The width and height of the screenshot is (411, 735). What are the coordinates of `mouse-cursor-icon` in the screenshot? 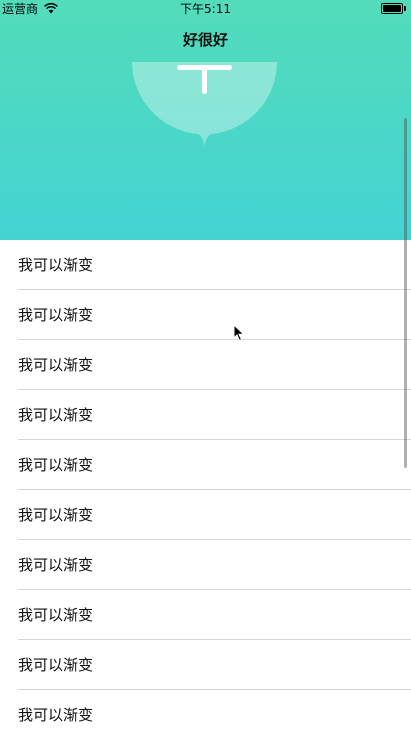 It's located at (239, 333).